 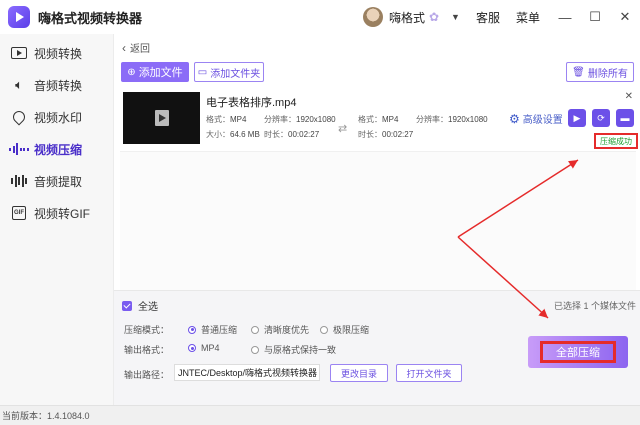 I want to click on minimize-button: —, so click(x=565, y=17).